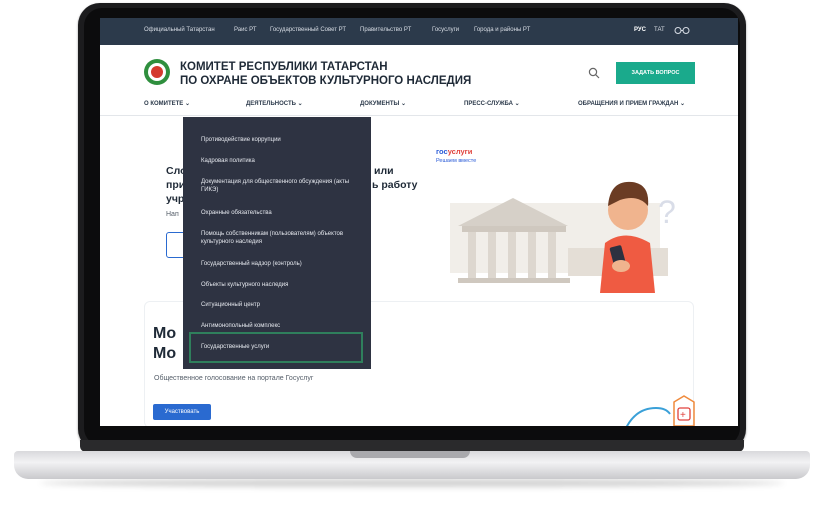  What do you see at coordinates (284, 67) in the screenshot?
I see `org-title-line1: КОМИТЕТ РЕСПУБЛИКИ ТАТАРСТАН` at bounding box center [284, 67].